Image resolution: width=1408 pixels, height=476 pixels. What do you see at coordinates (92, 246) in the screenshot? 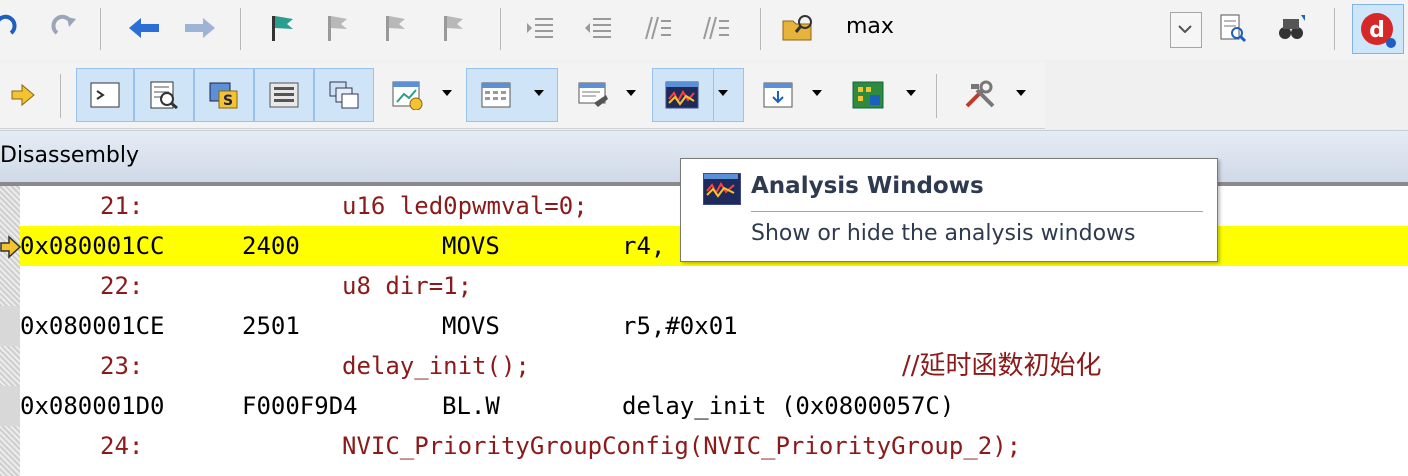
I see `instruction-address: 0x080001CC` at bounding box center [92, 246].